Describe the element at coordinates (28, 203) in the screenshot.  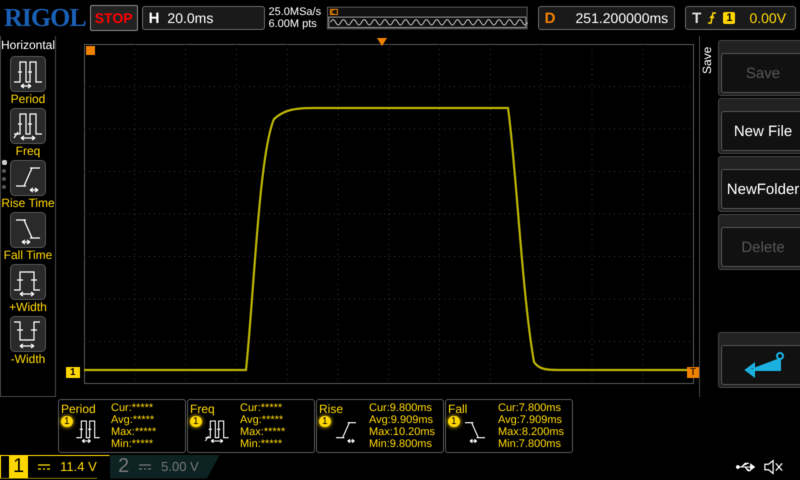
I see `measurement-label: Rise Time` at that location.